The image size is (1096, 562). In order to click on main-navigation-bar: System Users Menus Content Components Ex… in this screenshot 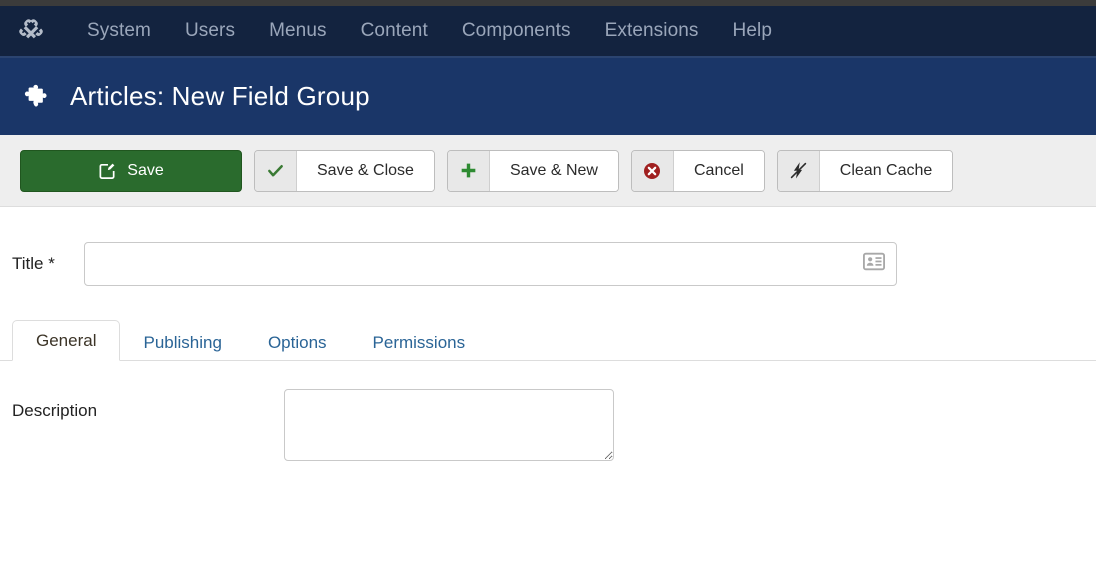, I will do `click(548, 32)`.